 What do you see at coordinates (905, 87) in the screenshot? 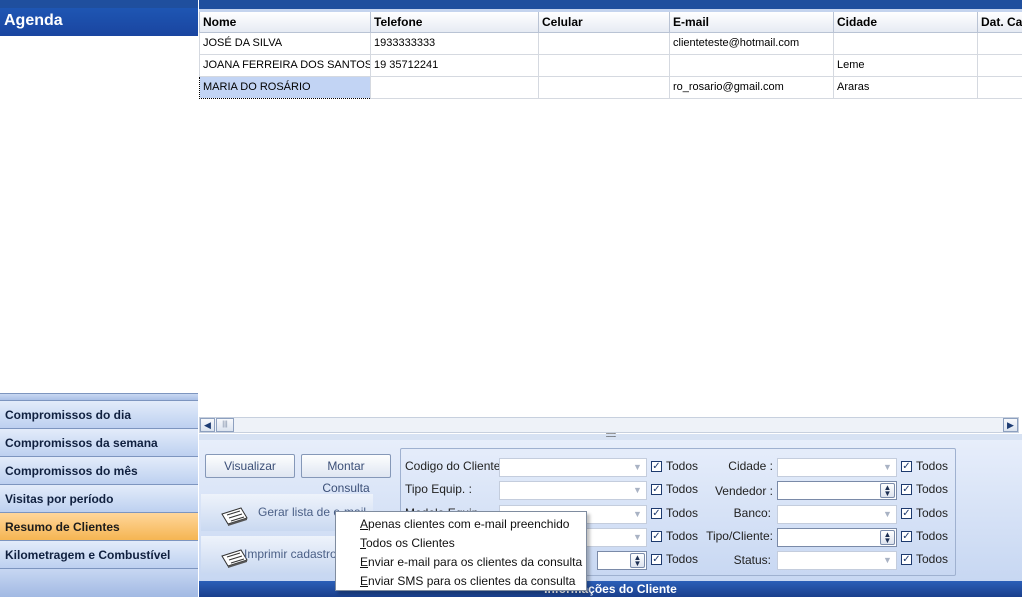
I see `cell-cidade: Araras` at bounding box center [905, 87].